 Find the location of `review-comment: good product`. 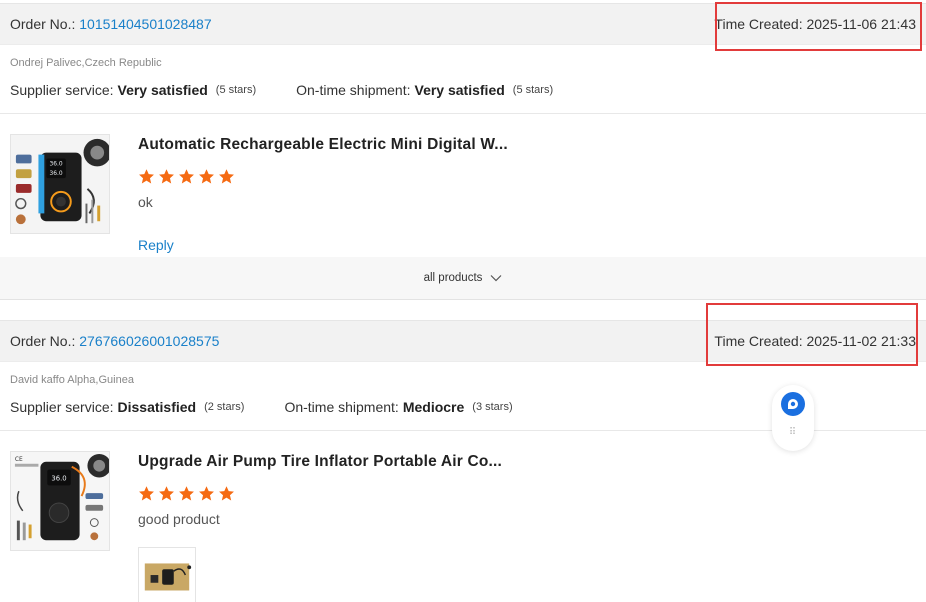

review-comment: good product is located at coordinates (179, 519).